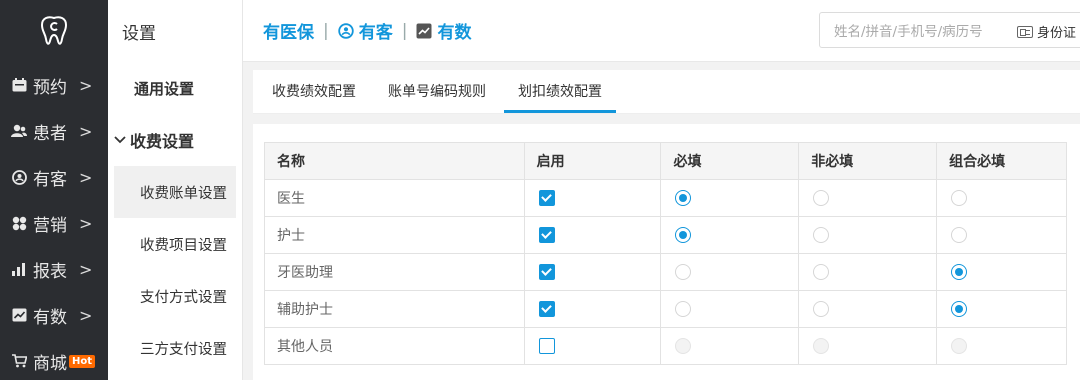 The image size is (1080, 380). I want to click on submenu-item-general: 通用设置, so click(175, 88).